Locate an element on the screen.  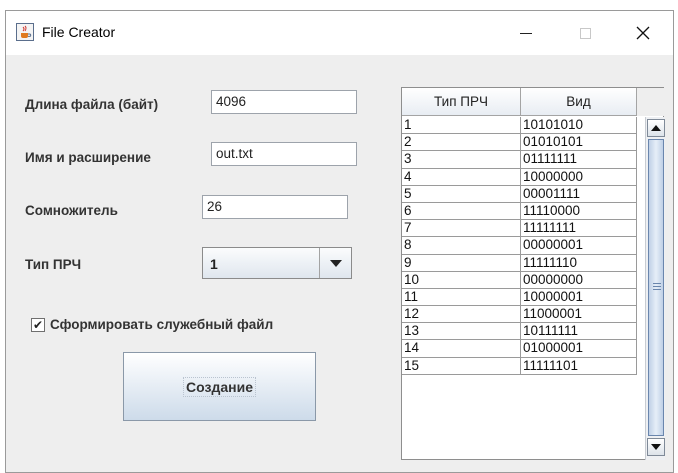
table-row: 4 10000000 is located at coordinates (519, 177).